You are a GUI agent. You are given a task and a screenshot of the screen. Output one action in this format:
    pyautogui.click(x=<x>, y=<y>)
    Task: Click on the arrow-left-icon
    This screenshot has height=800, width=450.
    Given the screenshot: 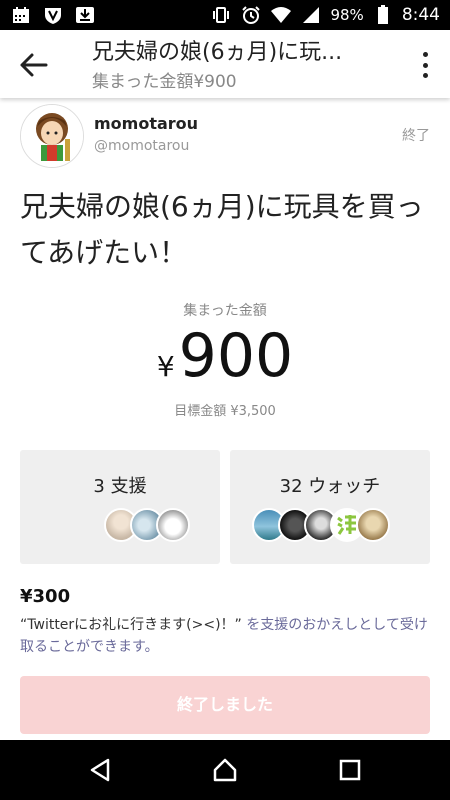 What is the action you would take?
    pyautogui.click(x=34, y=65)
    